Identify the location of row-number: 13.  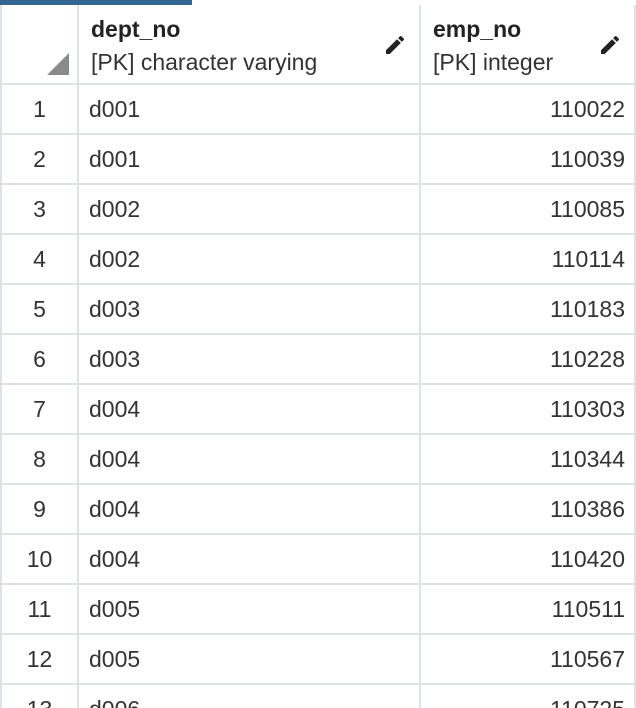
(39, 696).